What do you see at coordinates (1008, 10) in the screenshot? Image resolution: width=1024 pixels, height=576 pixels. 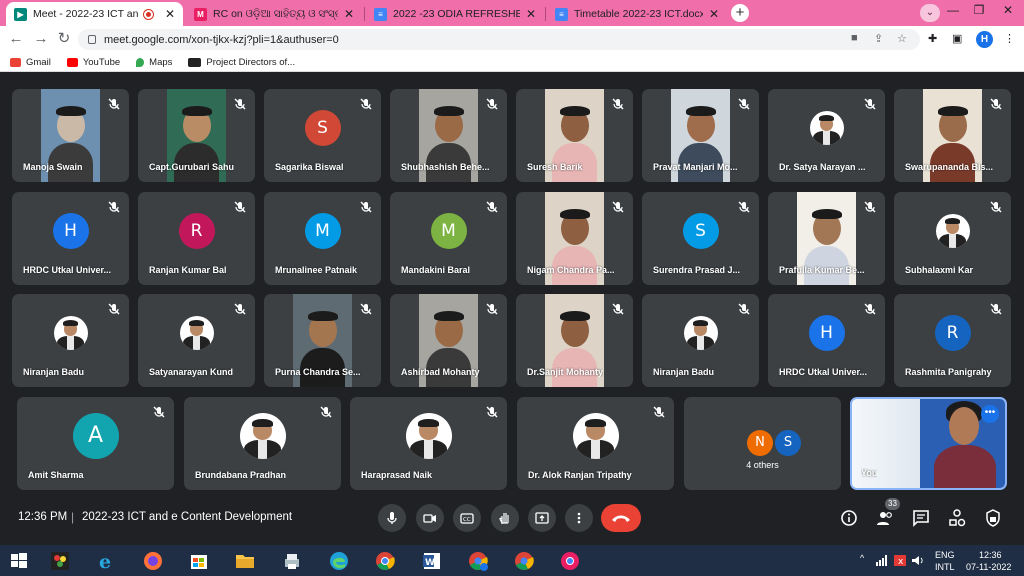 I see `close-window-icon: ✕` at bounding box center [1008, 10].